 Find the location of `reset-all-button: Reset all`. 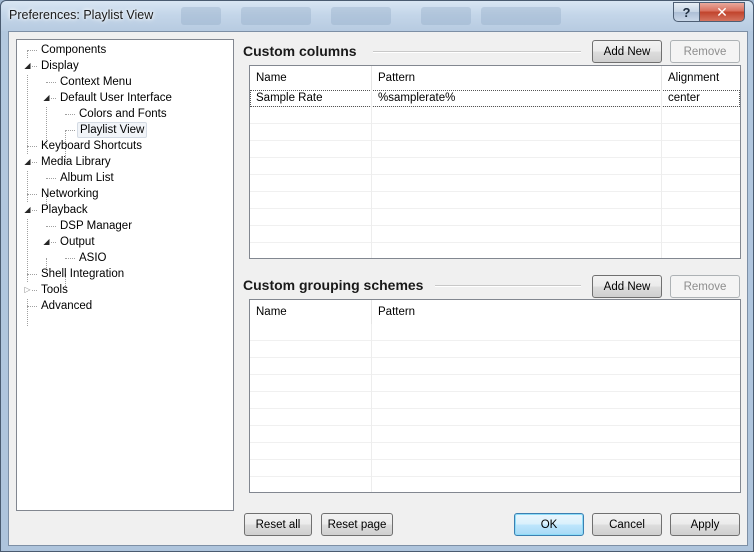

reset-all-button: Reset all is located at coordinates (278, 524).